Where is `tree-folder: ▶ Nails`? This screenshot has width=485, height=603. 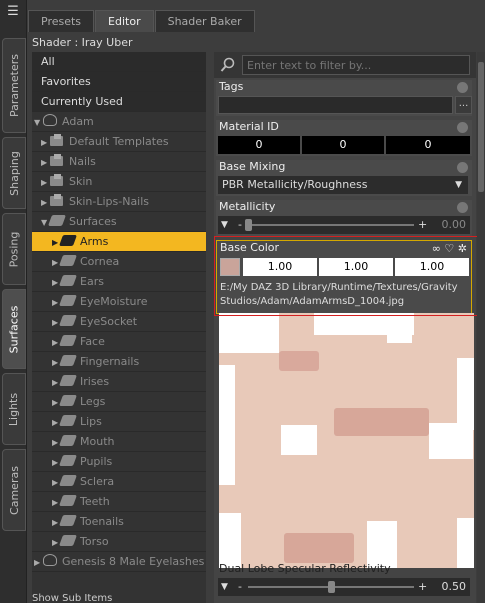 tree-folder: ▶ Nails is located at coordinates (119, 162).